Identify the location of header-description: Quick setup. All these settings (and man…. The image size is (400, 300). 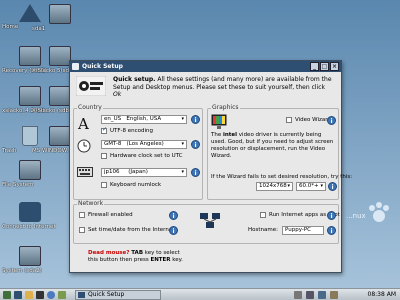
(223, 87).